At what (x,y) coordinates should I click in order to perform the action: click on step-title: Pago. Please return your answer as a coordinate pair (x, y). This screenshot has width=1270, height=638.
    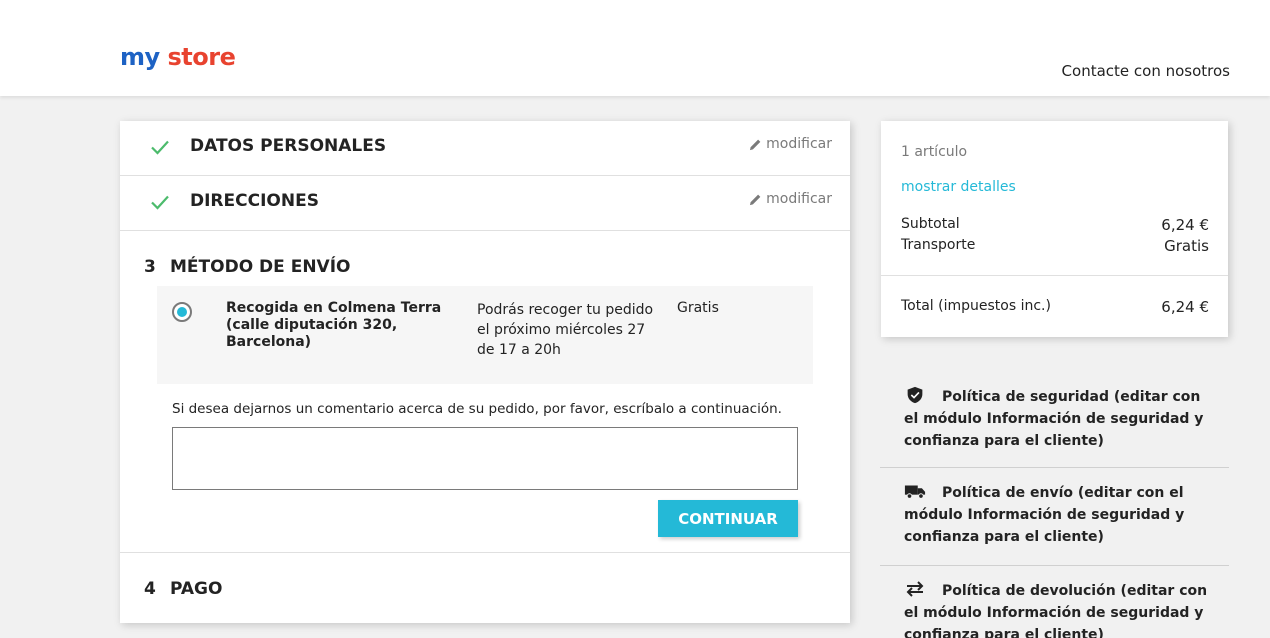
    Looking at the image, I should click on (196, 589).